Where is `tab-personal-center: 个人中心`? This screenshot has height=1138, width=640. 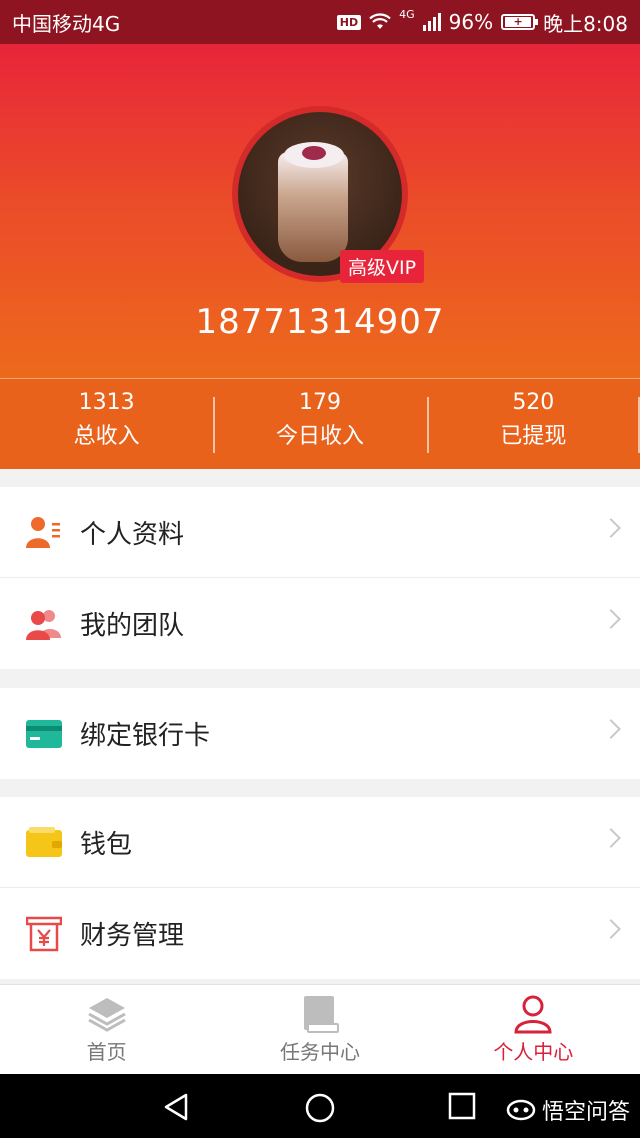 tab-personal-center: 个人中心 is located at coordinates (533, 1029).